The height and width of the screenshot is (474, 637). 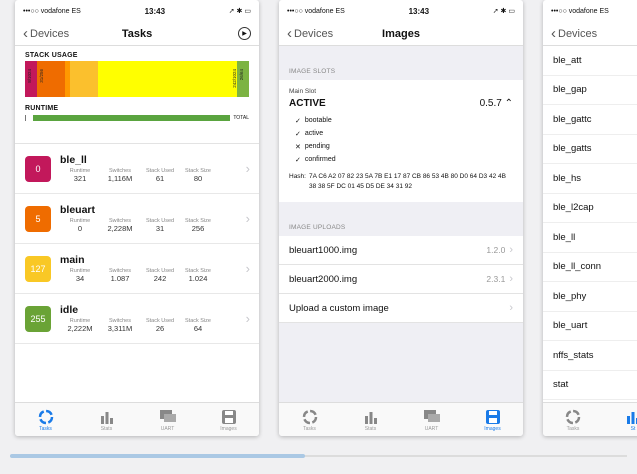 What do you see at coordinates (157, 456) in the screenshot?
I see `horizontal-scrollbar` at bounding box center [157, 456].